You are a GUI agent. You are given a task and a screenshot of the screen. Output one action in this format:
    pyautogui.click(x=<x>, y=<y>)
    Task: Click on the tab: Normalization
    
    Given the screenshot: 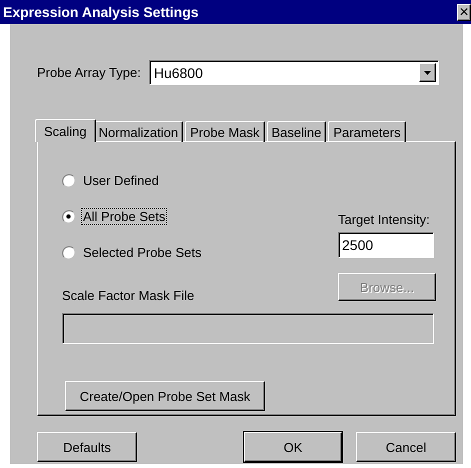 What is the action you would take?
    pyautogui.click(x=139, y=131)
    